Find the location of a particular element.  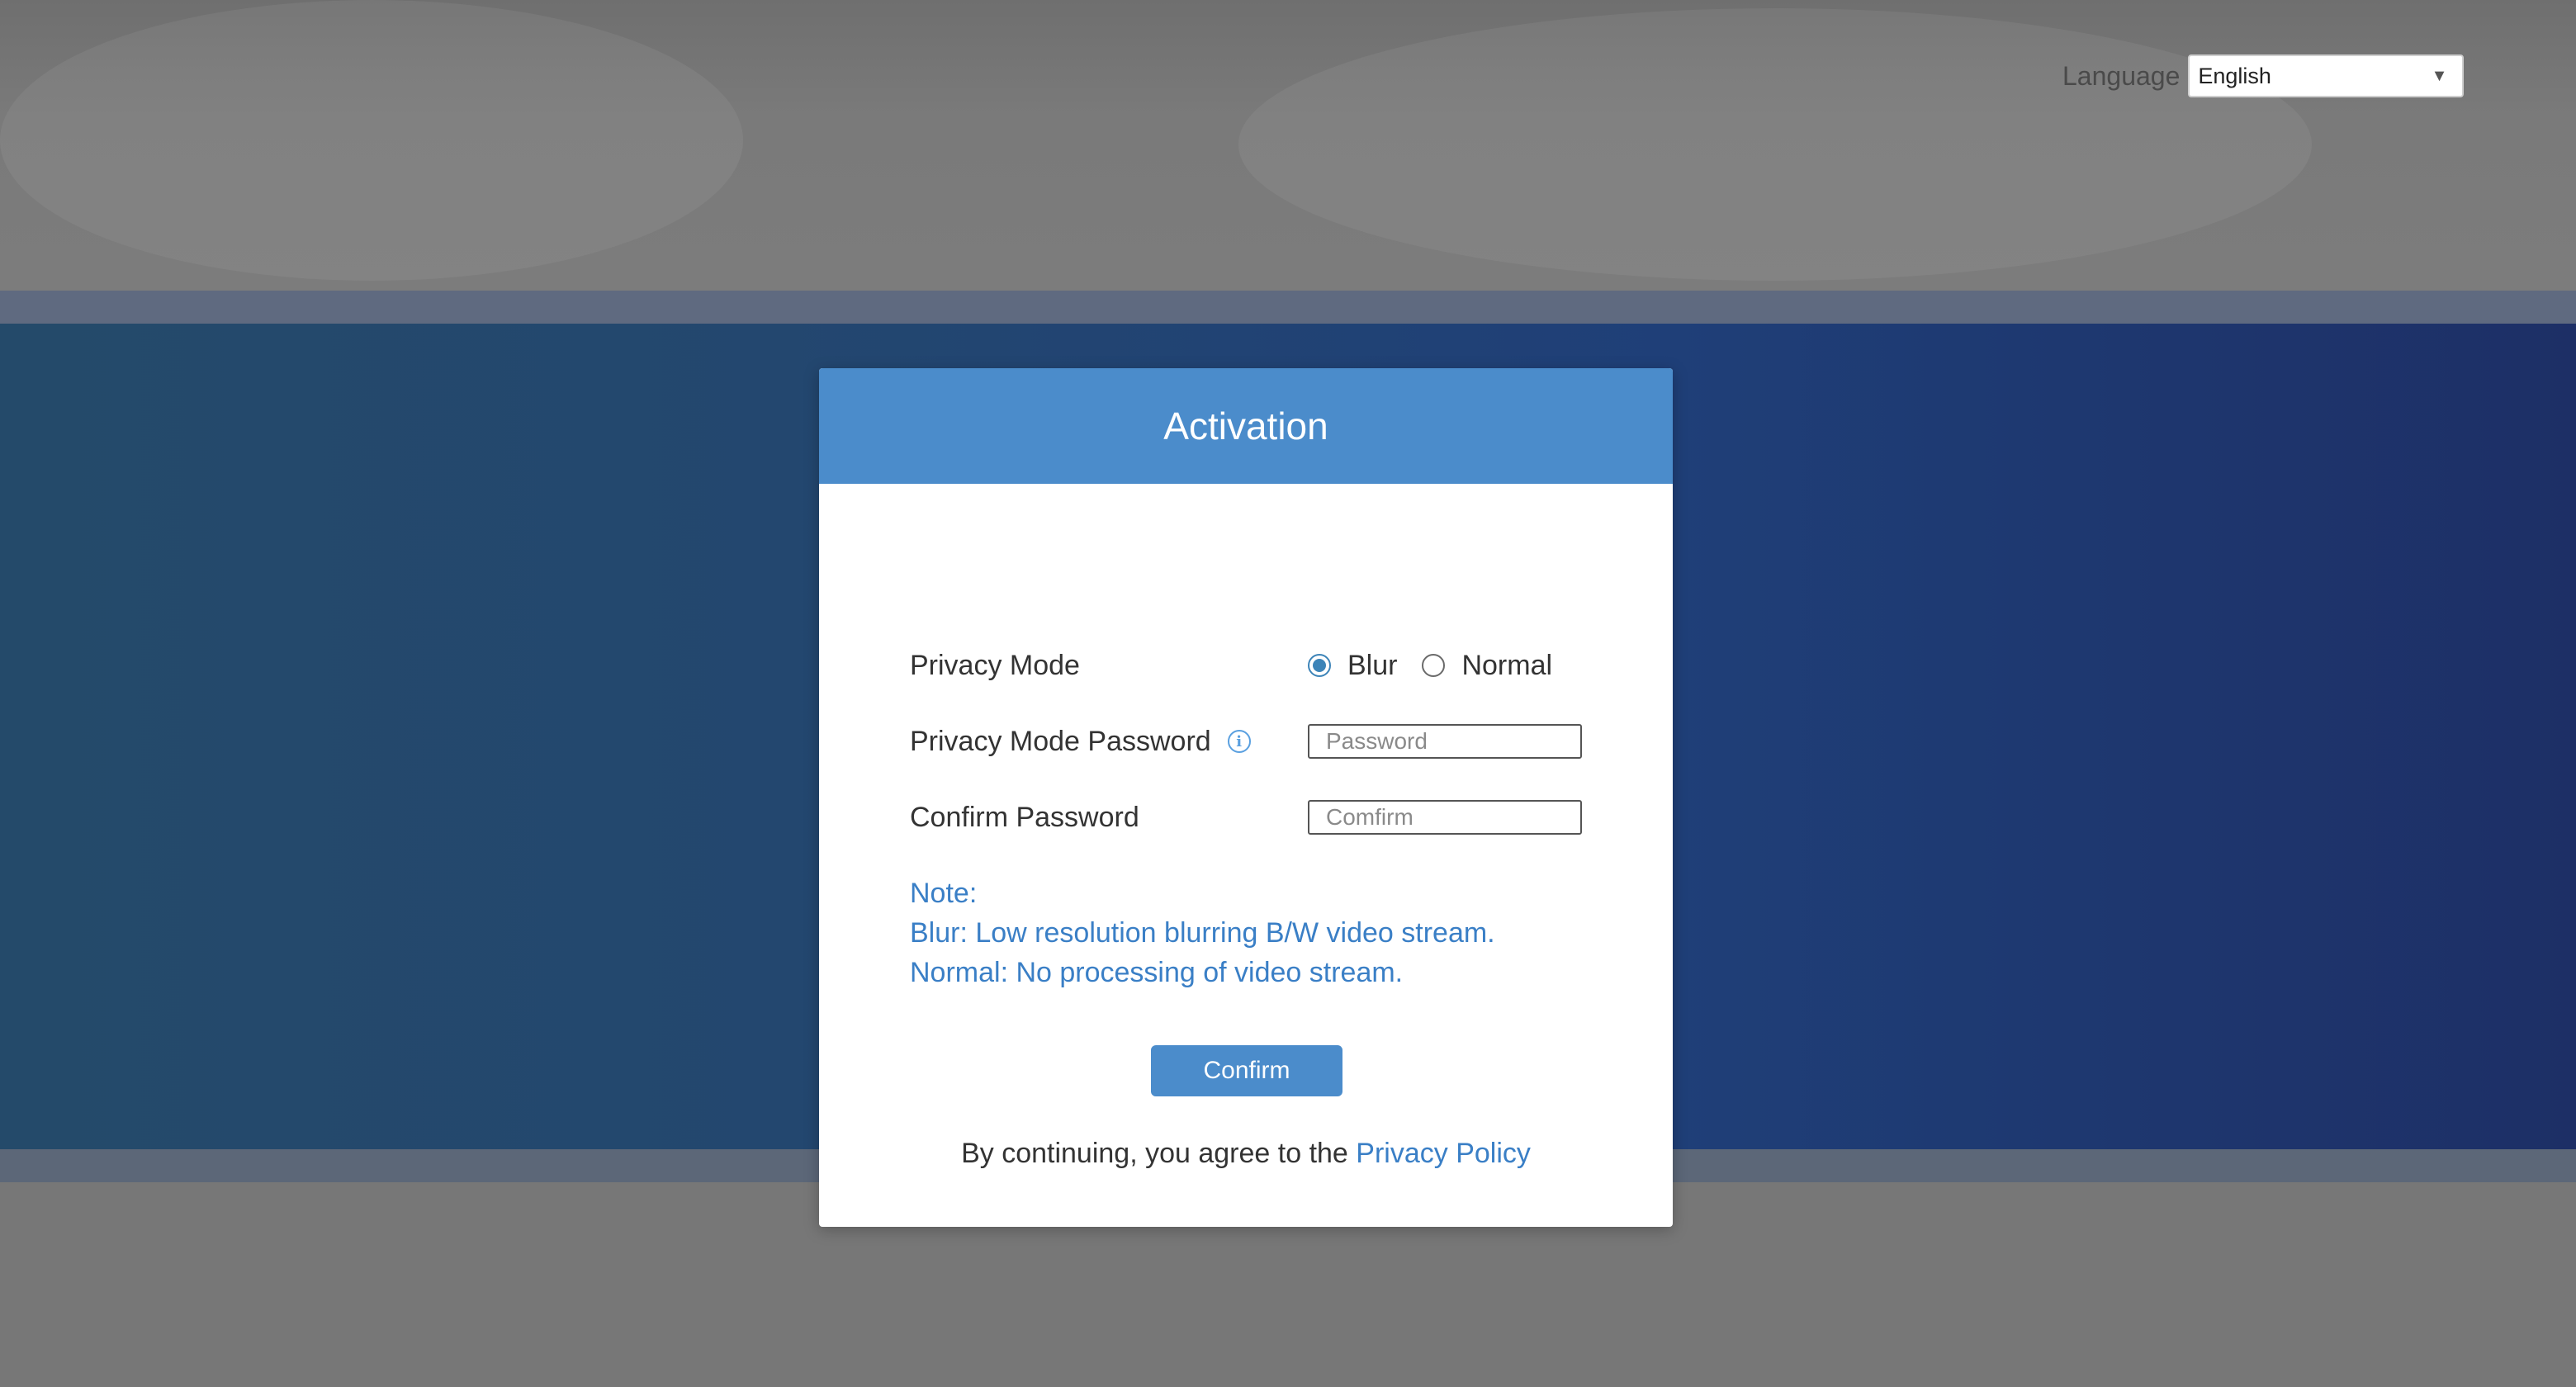

radio-normal-label: Normal is located at coordinates (1506, 666).